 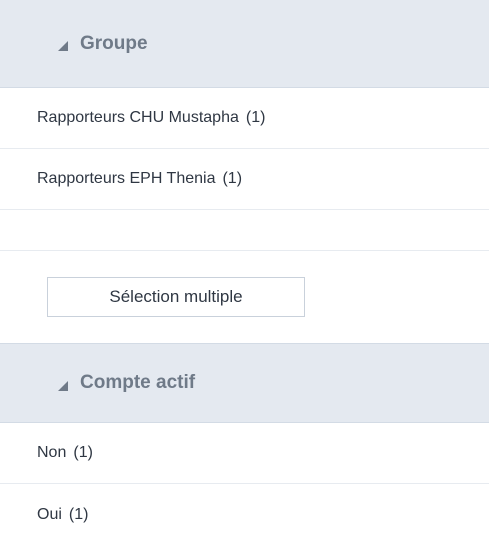 I want to click on section-title-compte-actif: Compte actif, so click(x=138, y=382).